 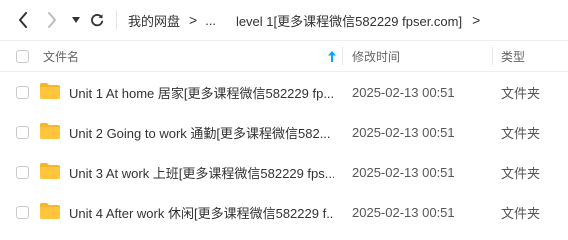 I want to click on refresh-icon, so click(x=97, y=20).